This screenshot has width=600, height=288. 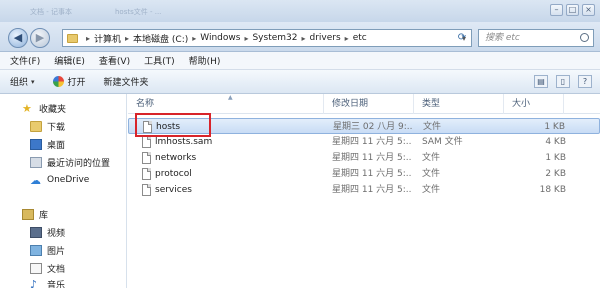 I want to click on ghost-tab: 文档 - 记事本, so click(x=51, y=12).